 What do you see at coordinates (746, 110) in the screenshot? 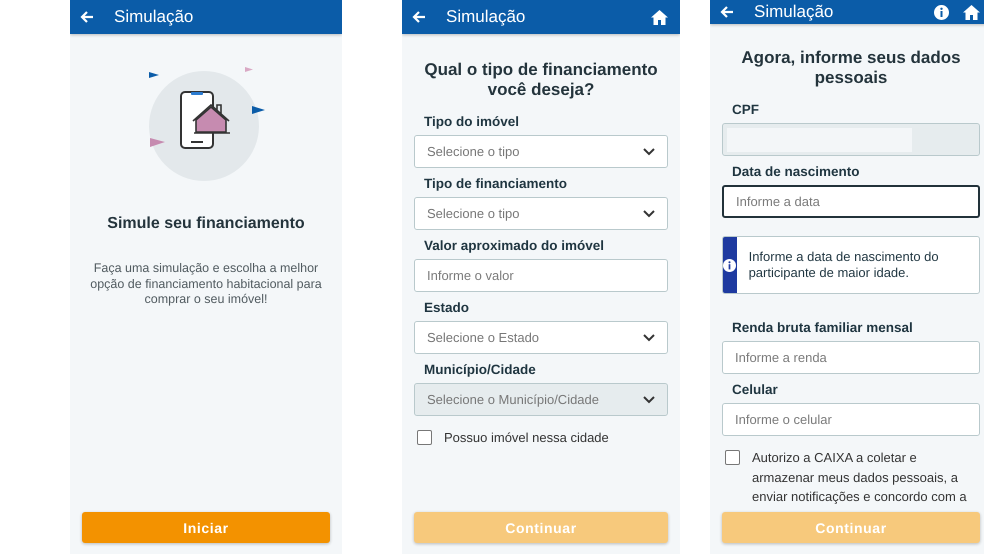
I see `field-label: CPF` at bounding box center [746, 110].